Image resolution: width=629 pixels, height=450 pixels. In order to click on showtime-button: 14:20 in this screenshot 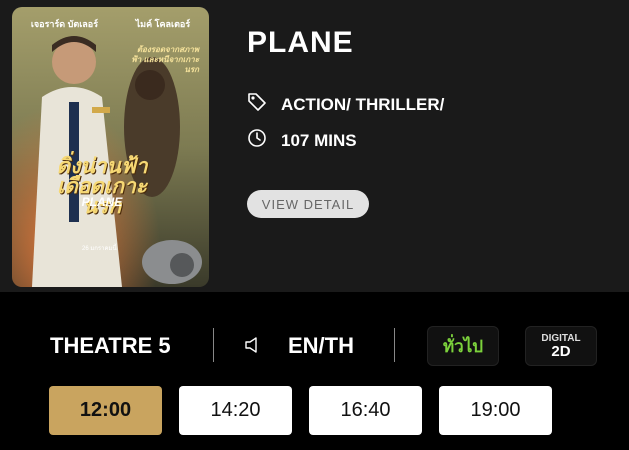, I will do `click(235, 410)`.